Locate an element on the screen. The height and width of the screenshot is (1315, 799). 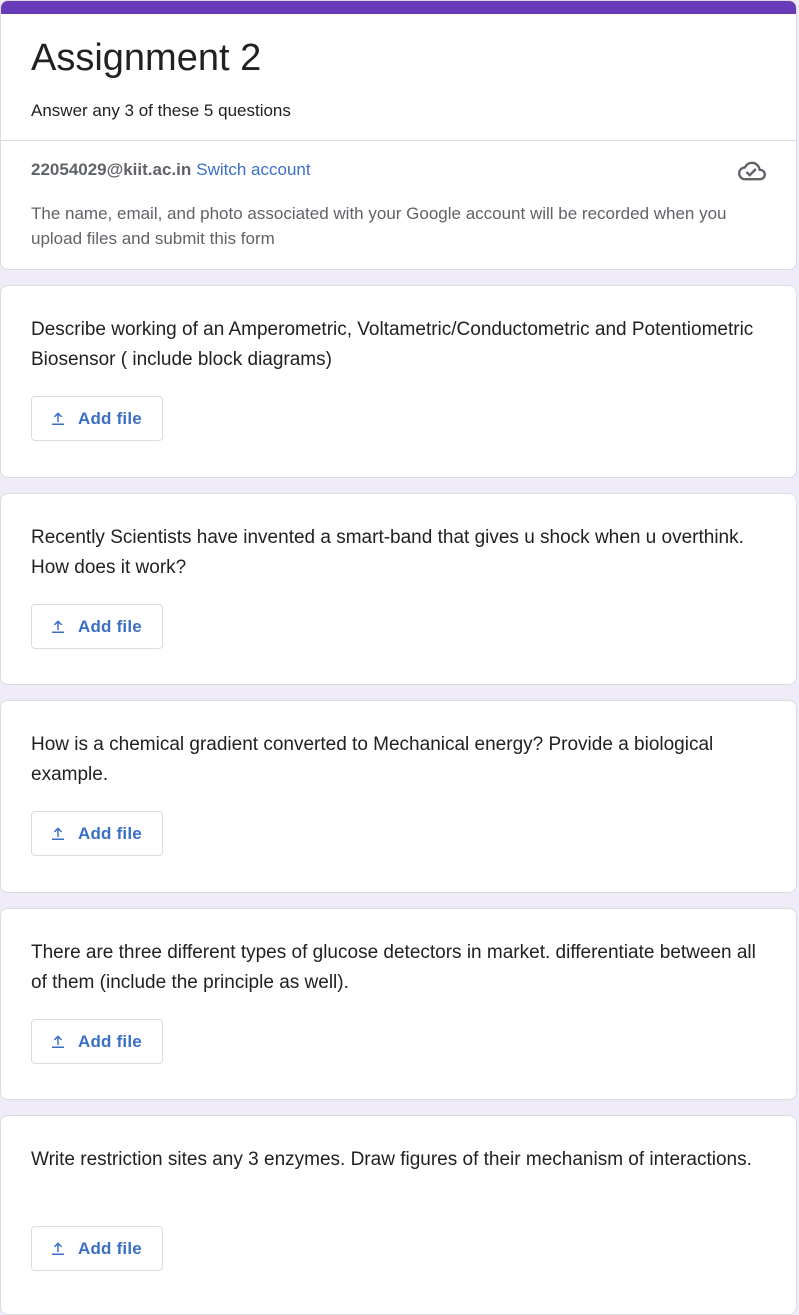
divider is located at coordinates (398, 140).